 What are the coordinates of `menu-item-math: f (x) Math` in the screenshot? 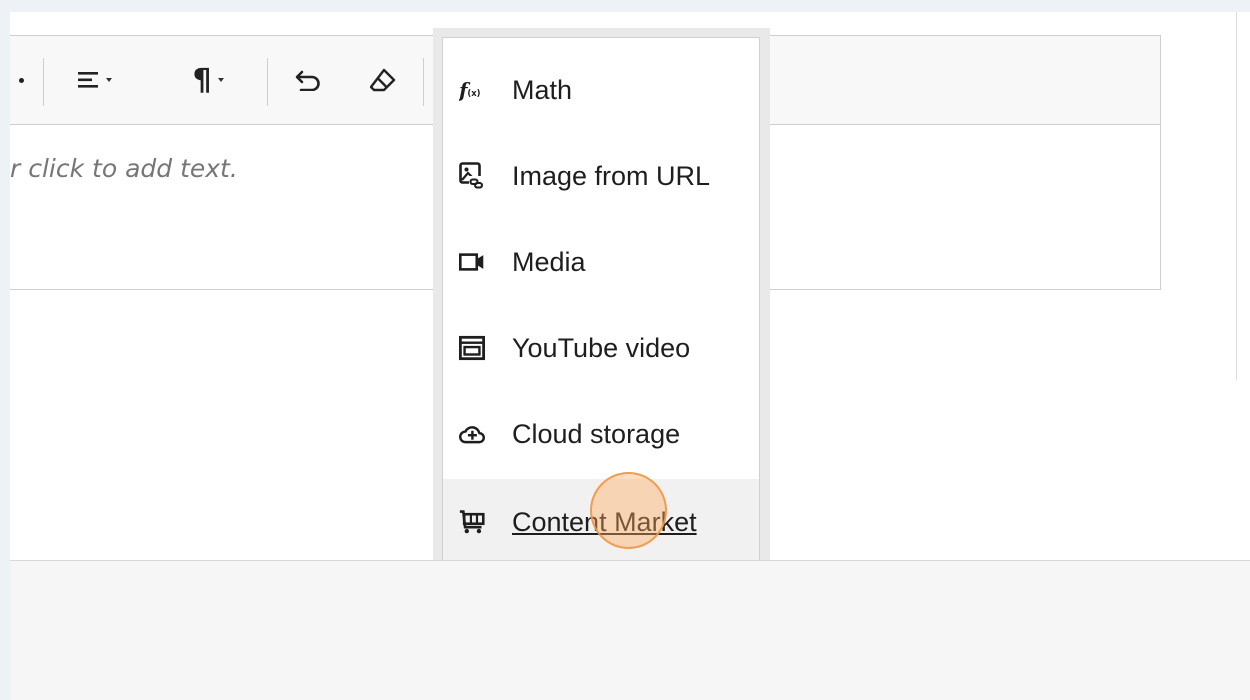 It's located at (601, 90).